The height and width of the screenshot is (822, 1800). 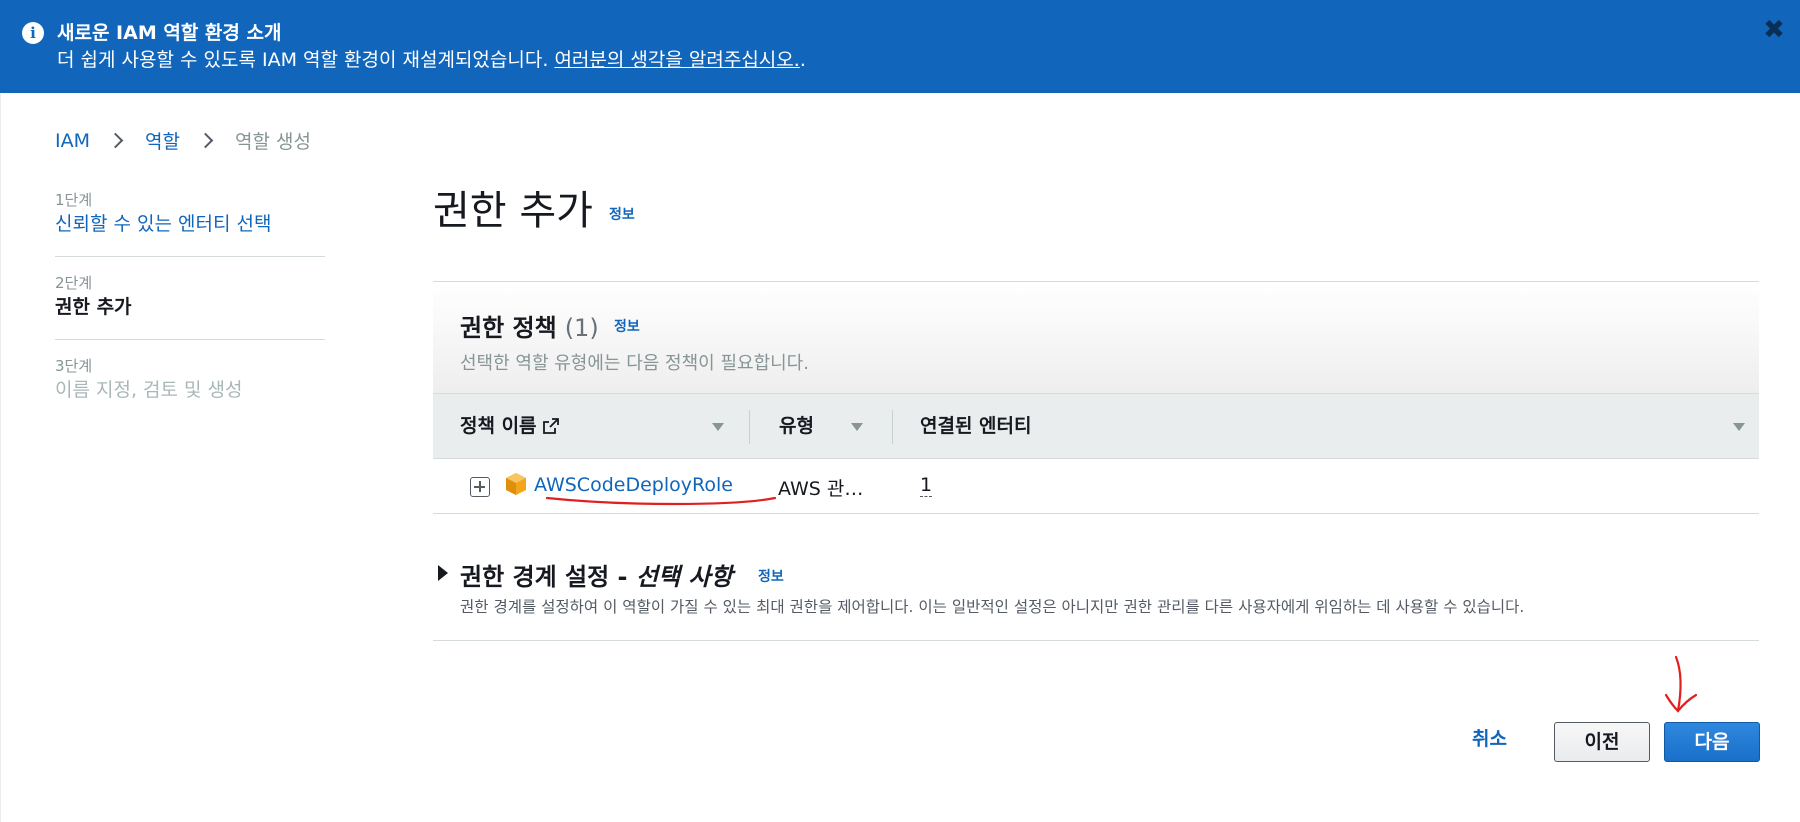 What do you see at coordinates (622, 214) in the screenshot?
I see `page-info-link: 정보` at bounding box center [622, 214].